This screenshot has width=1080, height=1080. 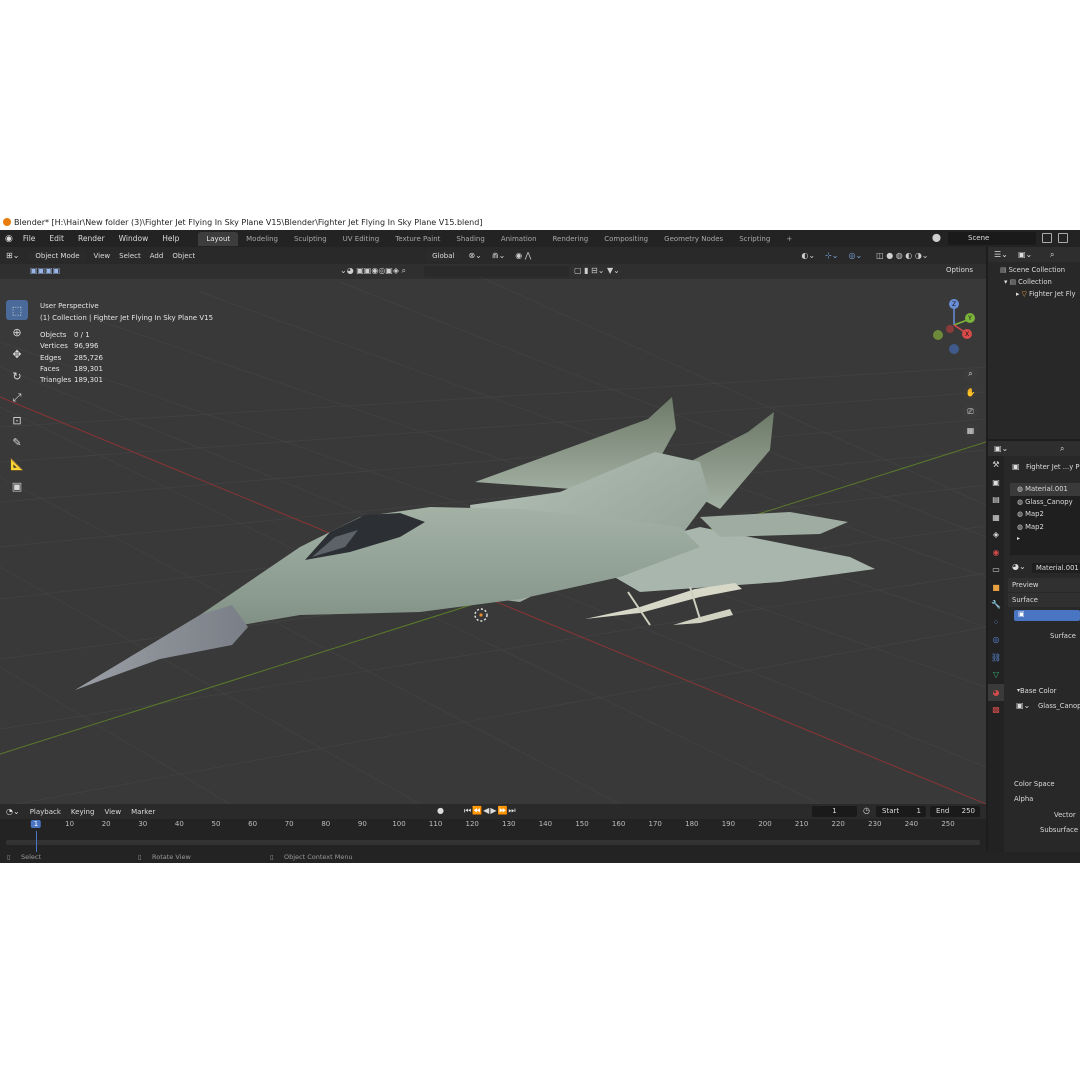 I want to click on properties-search-icon: ⌕, so click(x=1062, y=449).